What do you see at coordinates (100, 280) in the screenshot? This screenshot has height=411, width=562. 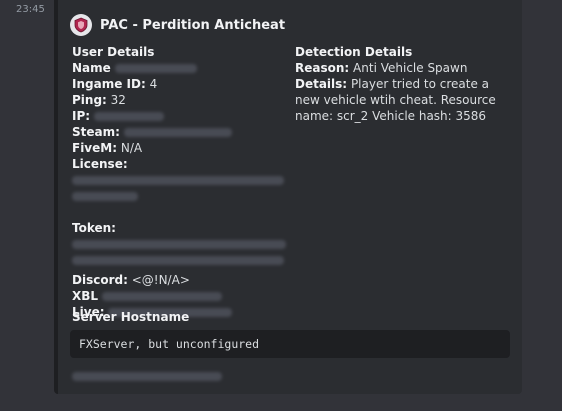 I see `discord-label: Discord:` at bounding box center [100, 280].